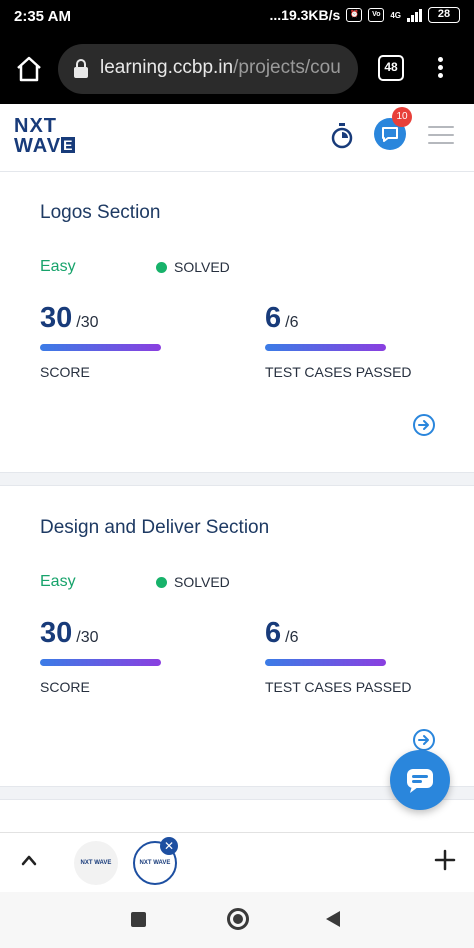 The height and width of the screenshot is (948, 474). I want to click on notification-badge: 10, so click(402, 117).